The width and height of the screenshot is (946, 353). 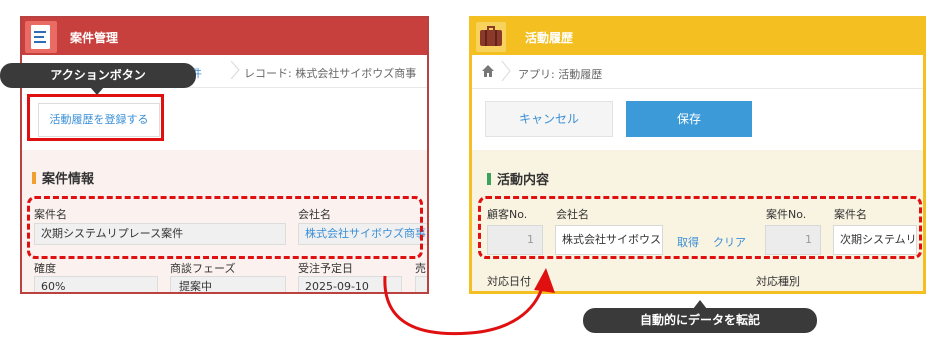 I want to click on extra-field-label: 売, so click(x=420, y=268).